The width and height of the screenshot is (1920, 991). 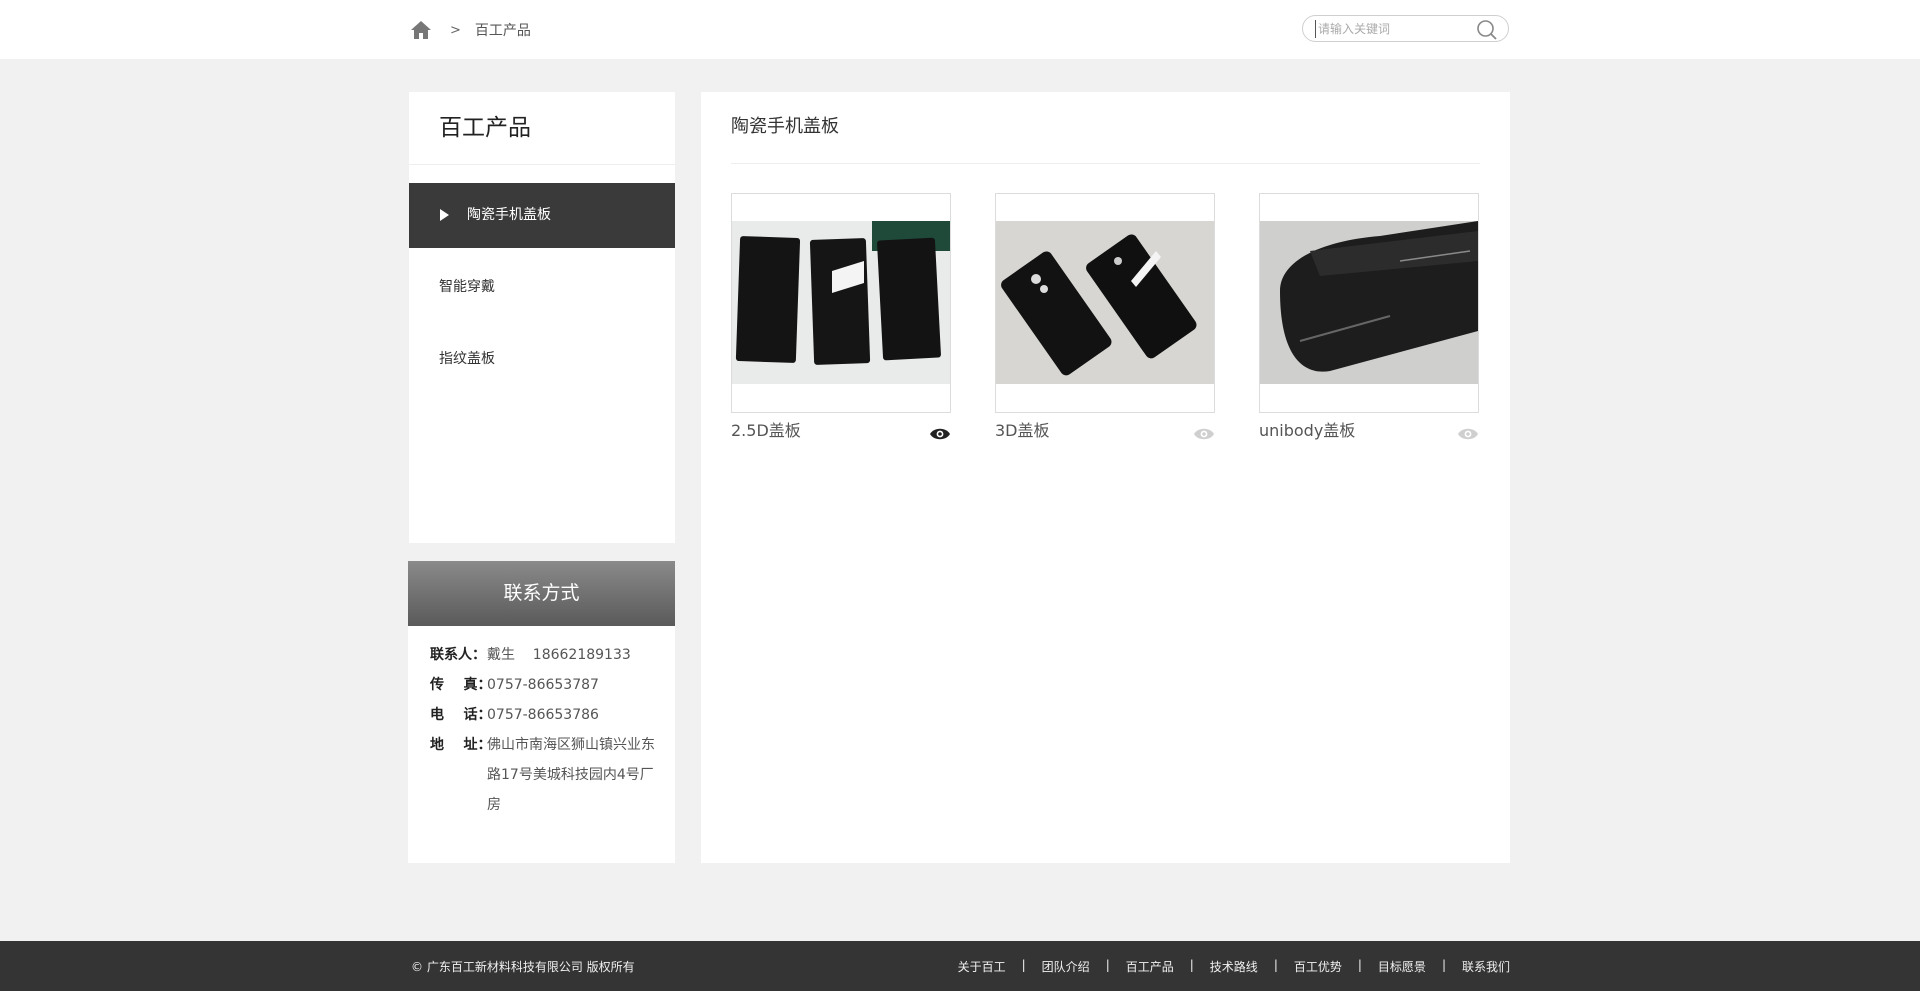 What do you see at coordinates (543, 685) in the screenshot?
I see `contact-value: 0757-86653787` at bounding box center [543, 685].